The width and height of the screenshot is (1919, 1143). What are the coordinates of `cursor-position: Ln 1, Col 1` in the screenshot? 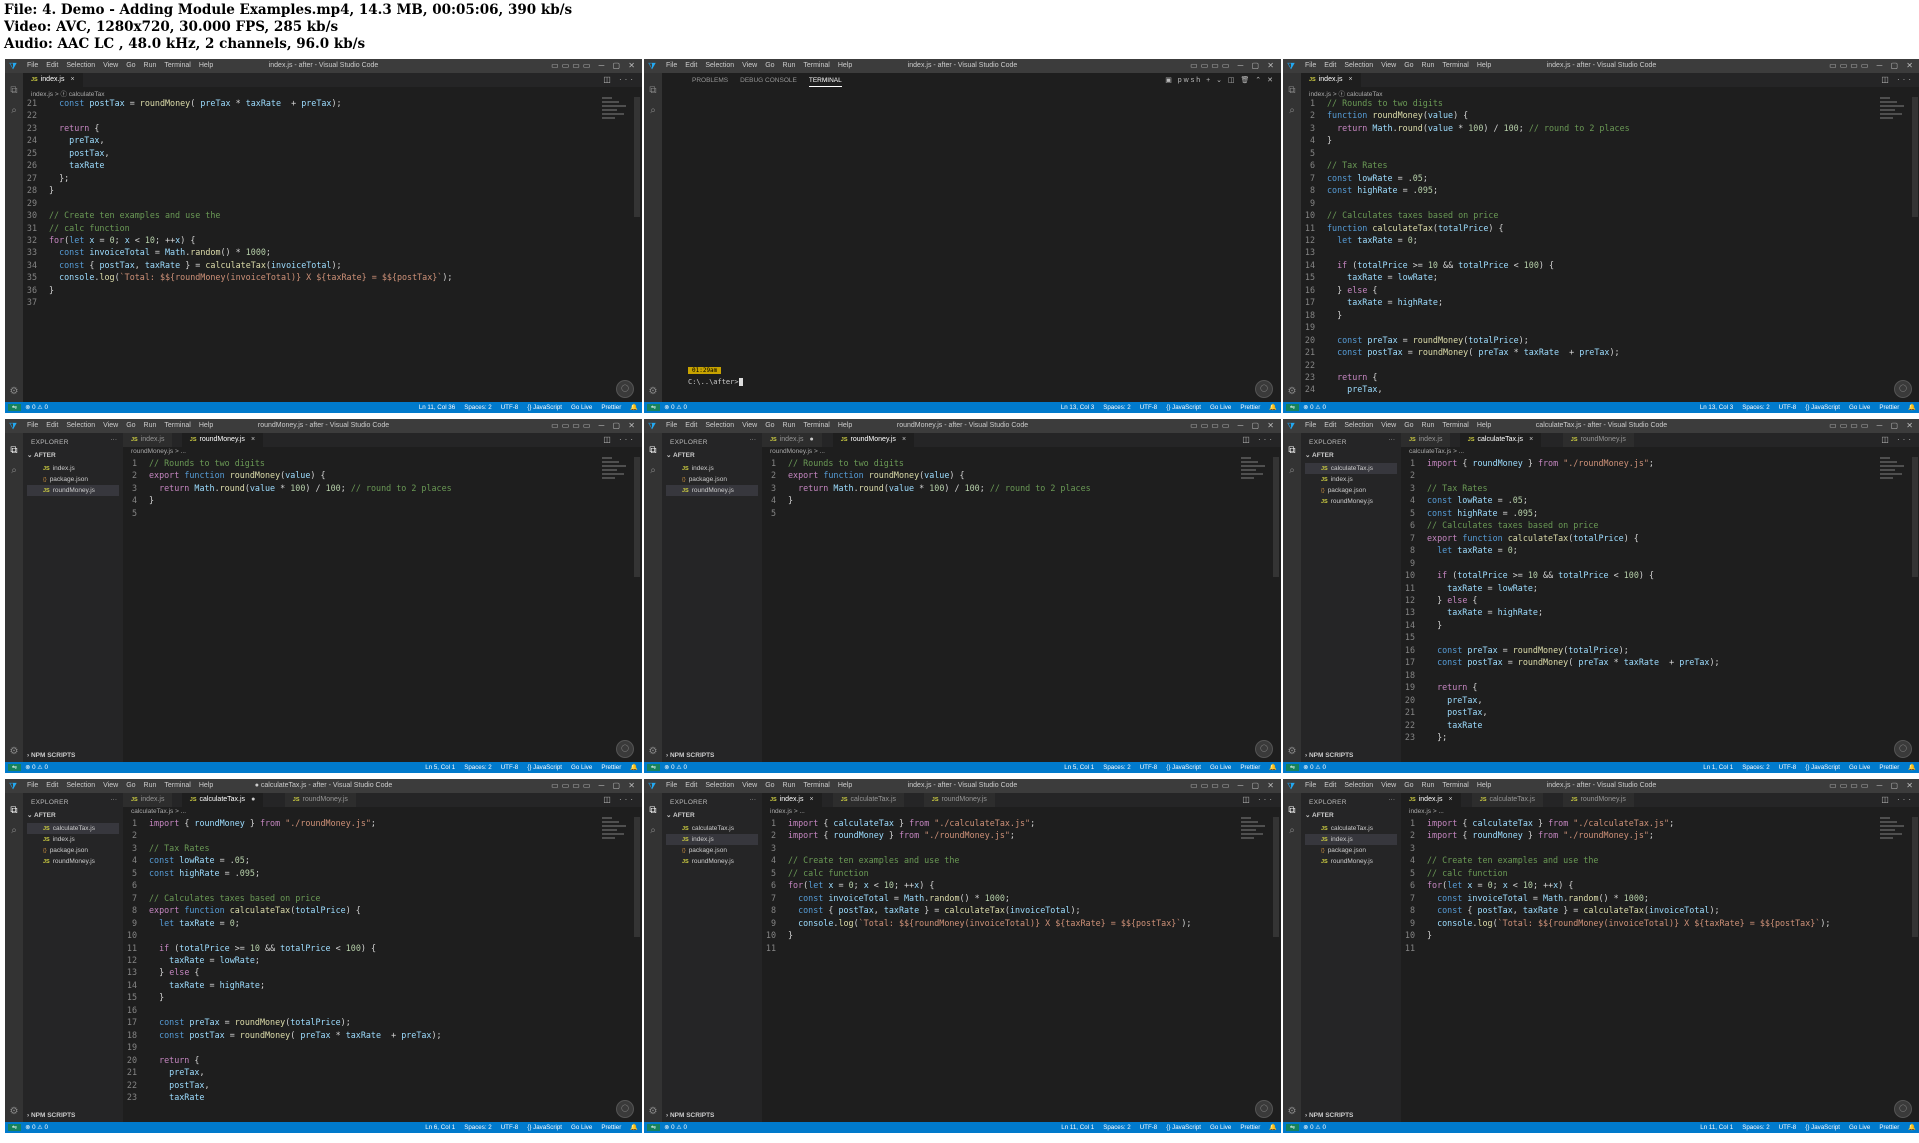 It's located at (1718, 767).